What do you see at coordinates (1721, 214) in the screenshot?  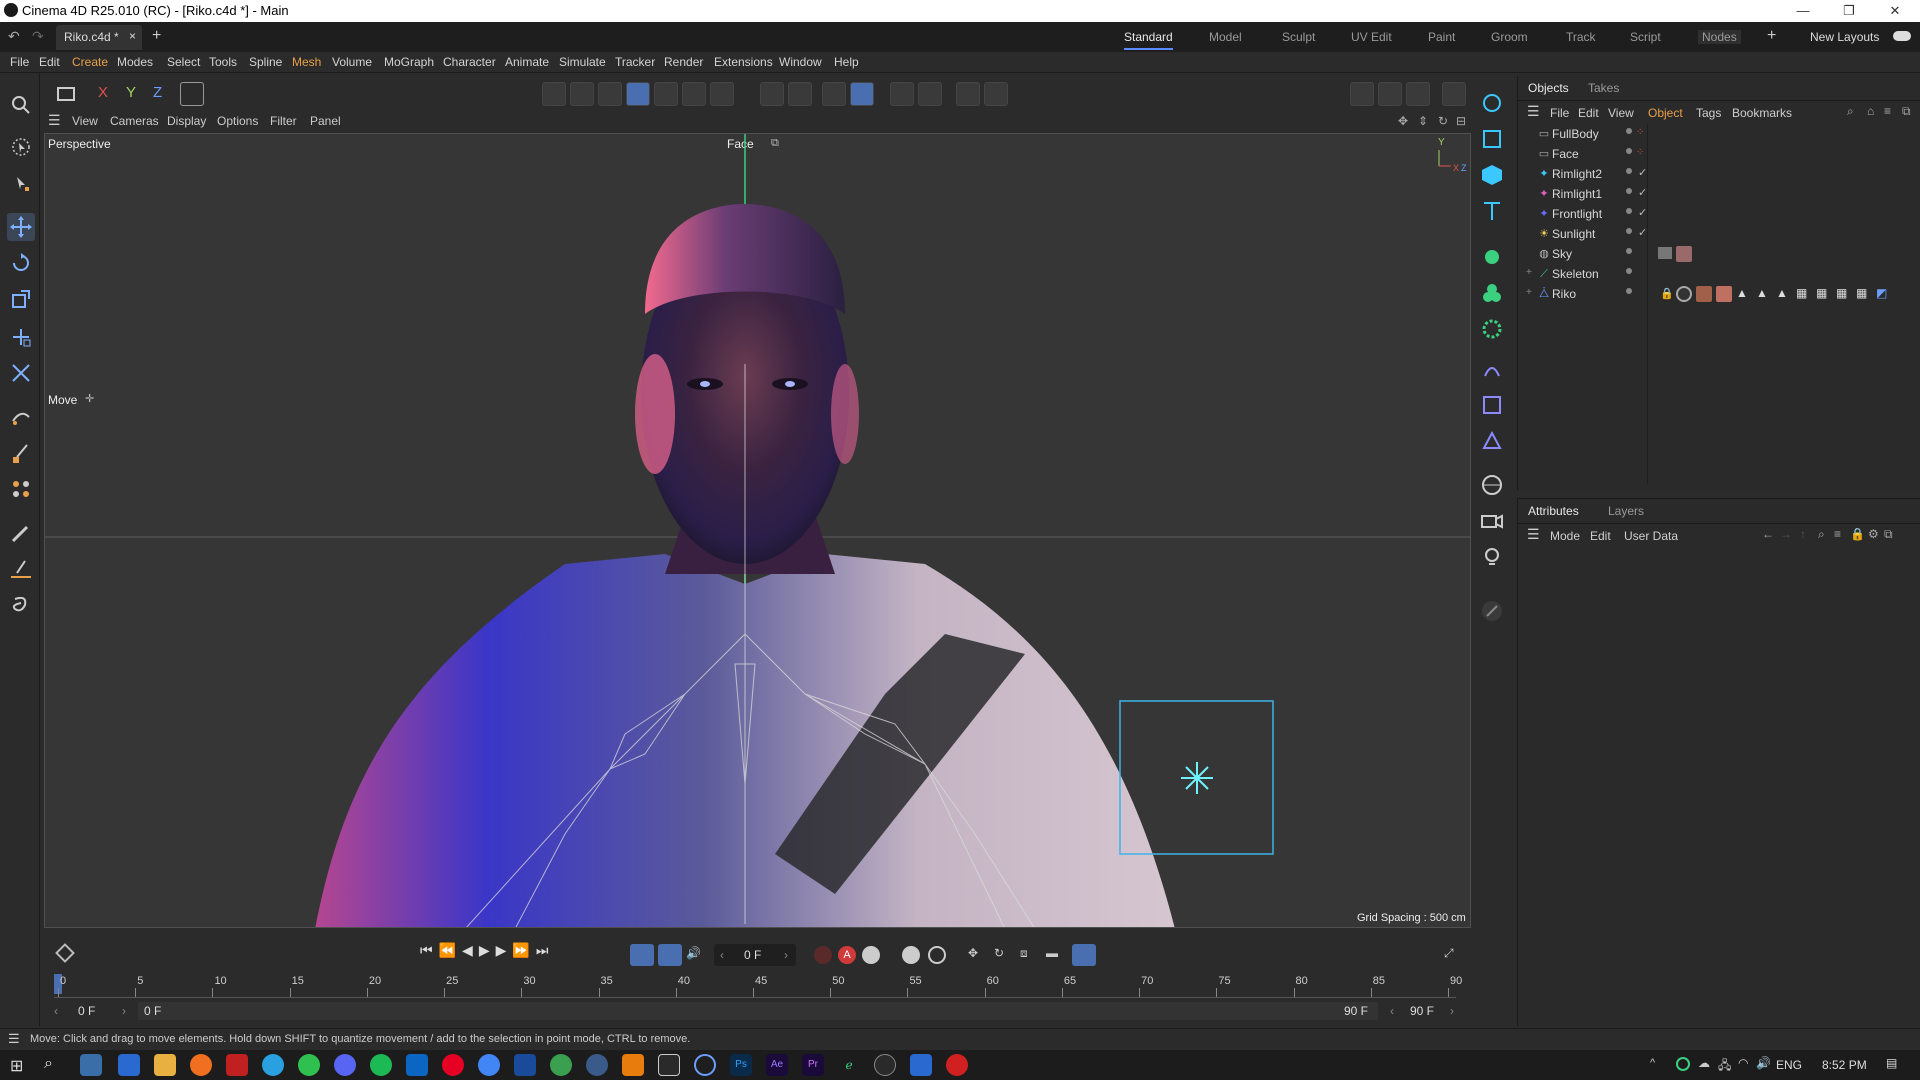 I see `object-row-frontlight: ✦ Frontlight ✓` at bounding box center [1721, 214].